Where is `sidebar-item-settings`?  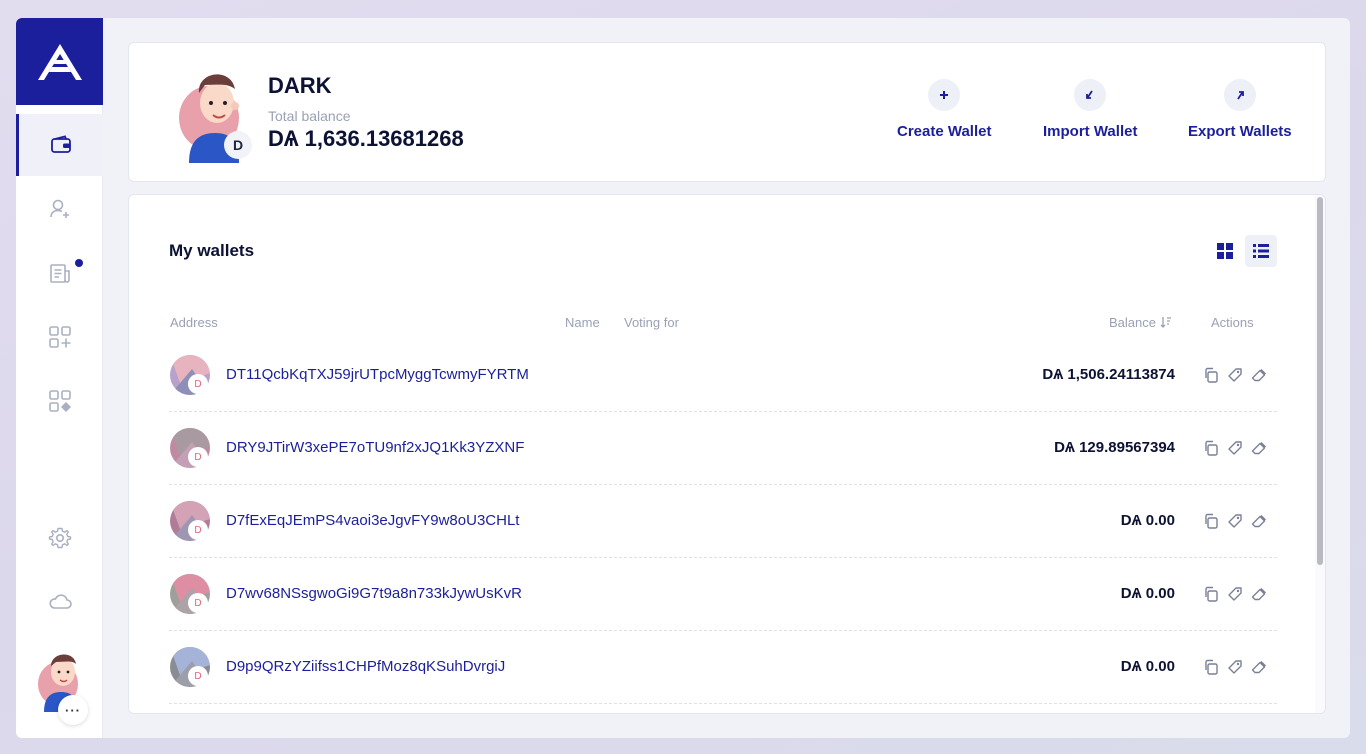 sidebar-item-settings is located at coordinates (59, 538).